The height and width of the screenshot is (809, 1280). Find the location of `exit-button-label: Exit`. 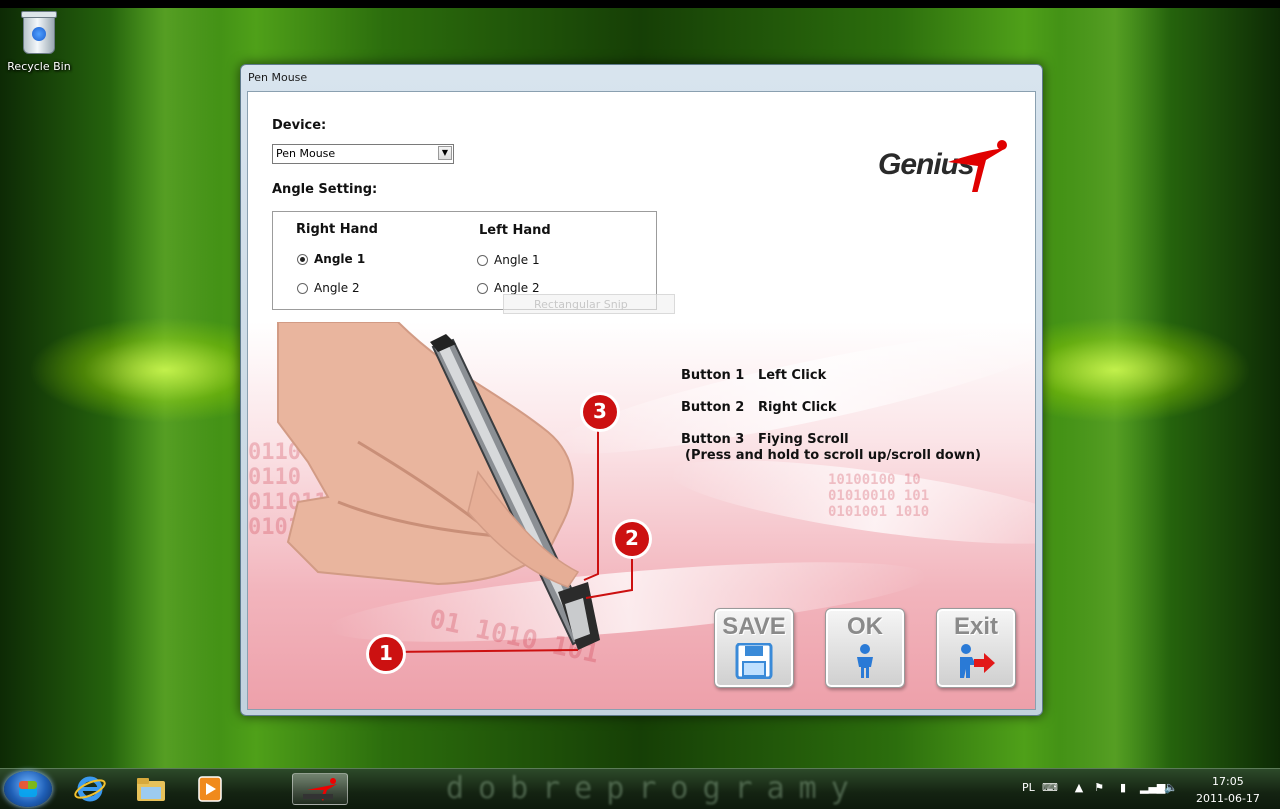

exit-button-label: Exit is located at coordinates (975, 626).